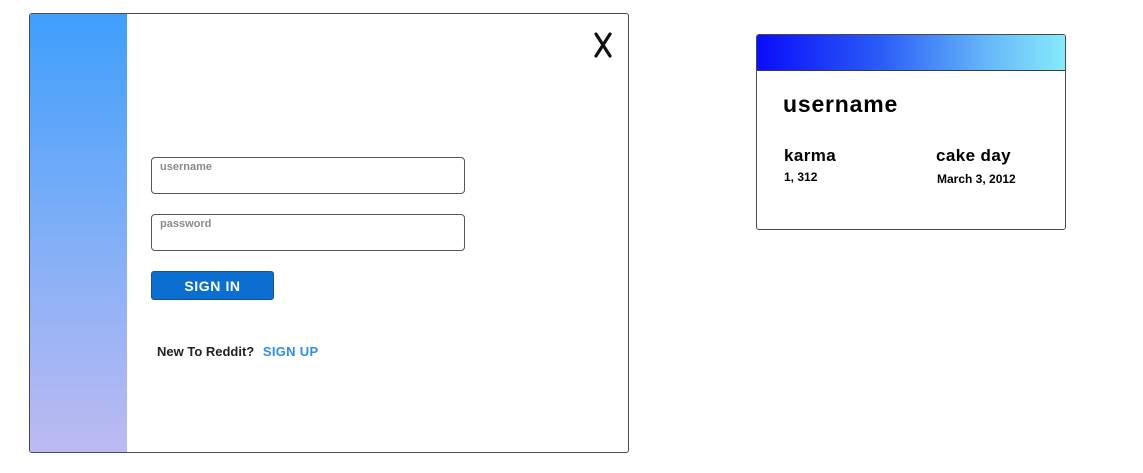 This screenshot has height=473, width=1143. Describe the element at coordinates (810, 155) in the screenshot. I see `karma-label: karma` at that location.